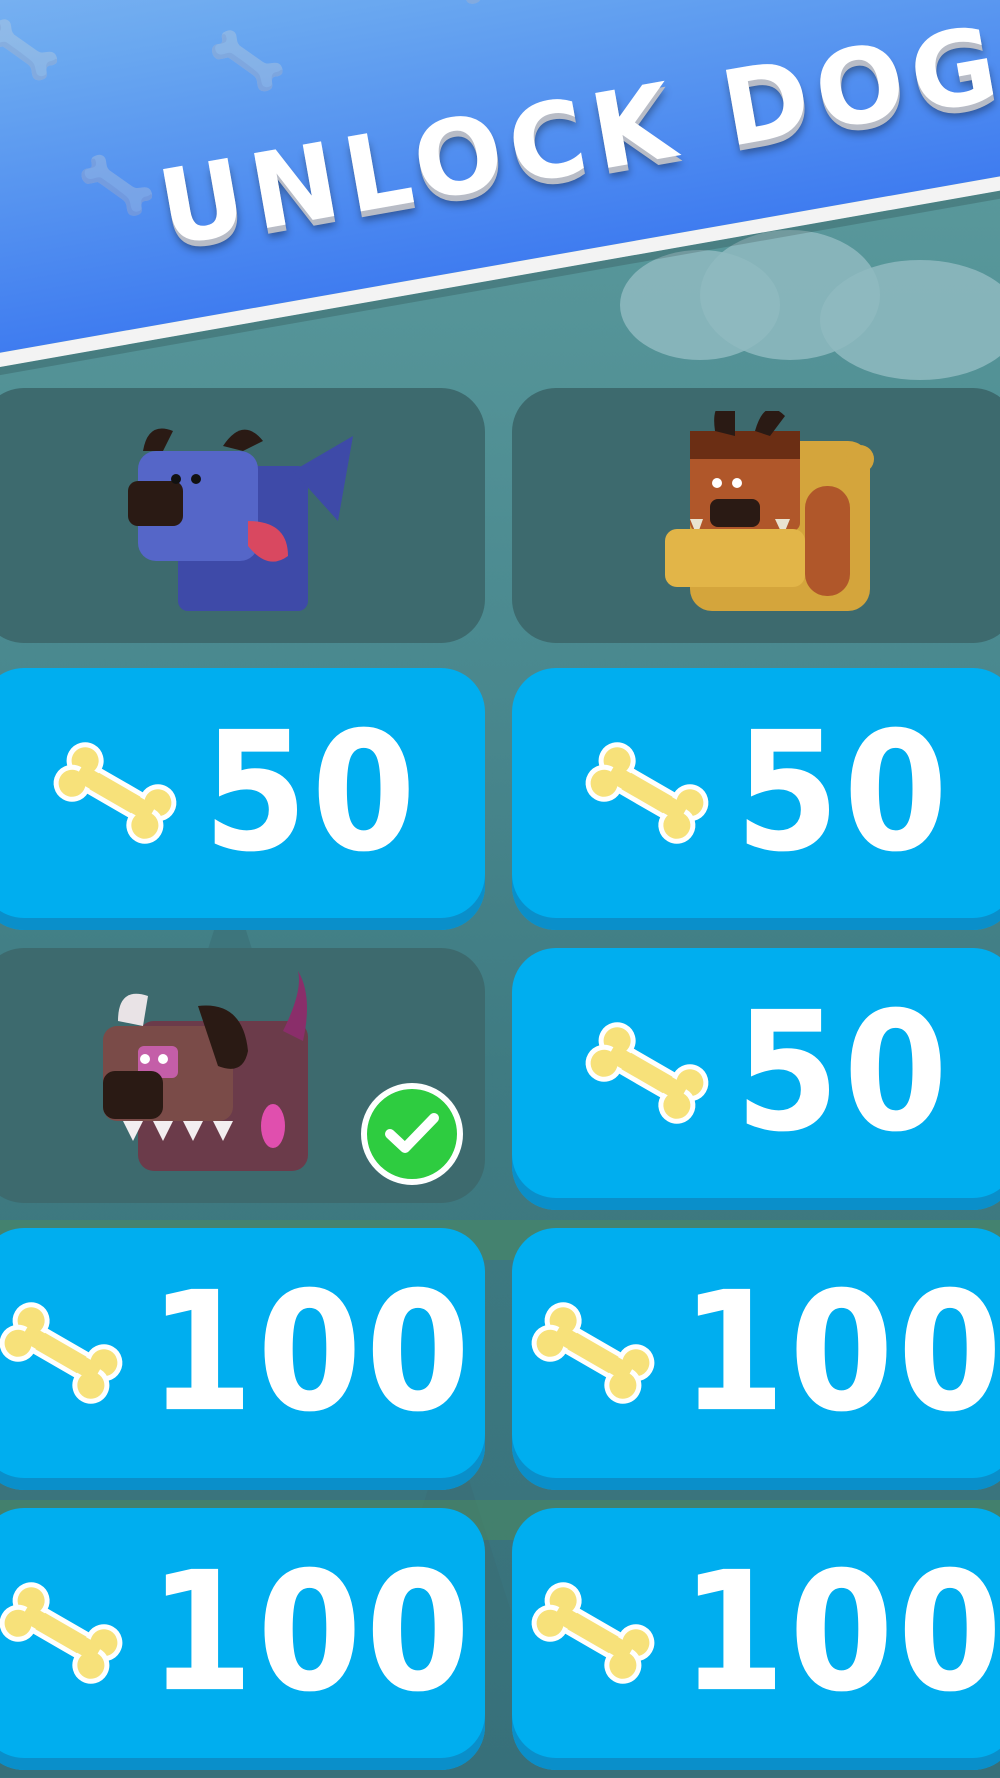 The height and width of the screenshot is (1778, 1000). Describe the element at coordinates (240, 519) in the screenshot. I see `blue-dog-icon` at that location.